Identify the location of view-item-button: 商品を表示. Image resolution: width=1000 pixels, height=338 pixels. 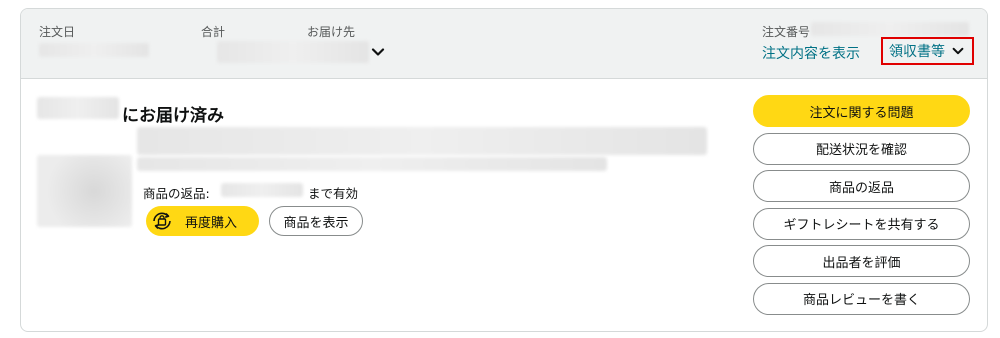
(316, 221).